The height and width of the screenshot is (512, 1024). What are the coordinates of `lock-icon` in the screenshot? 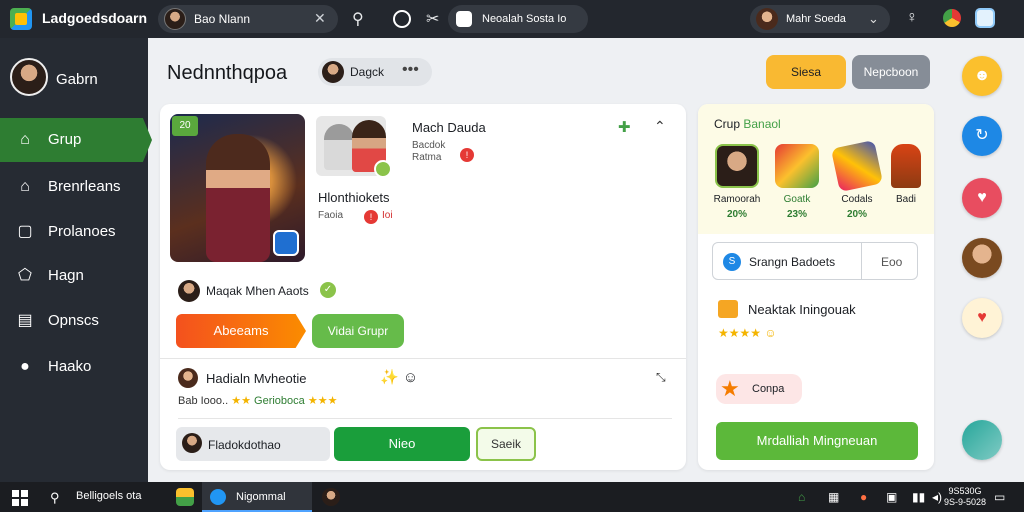 It's located at (286, 243).